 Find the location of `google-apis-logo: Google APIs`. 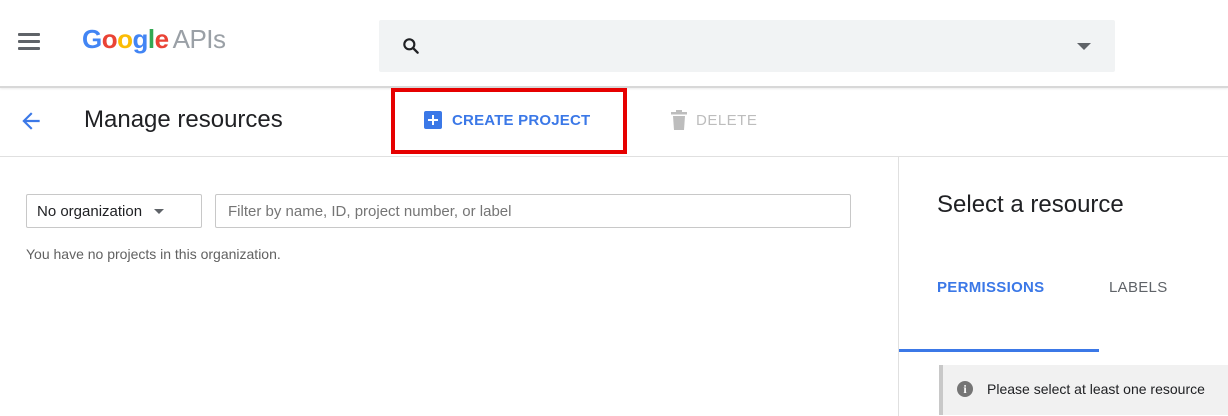

google-apis-logo: Google APIs is located at coordinates (154, 39).